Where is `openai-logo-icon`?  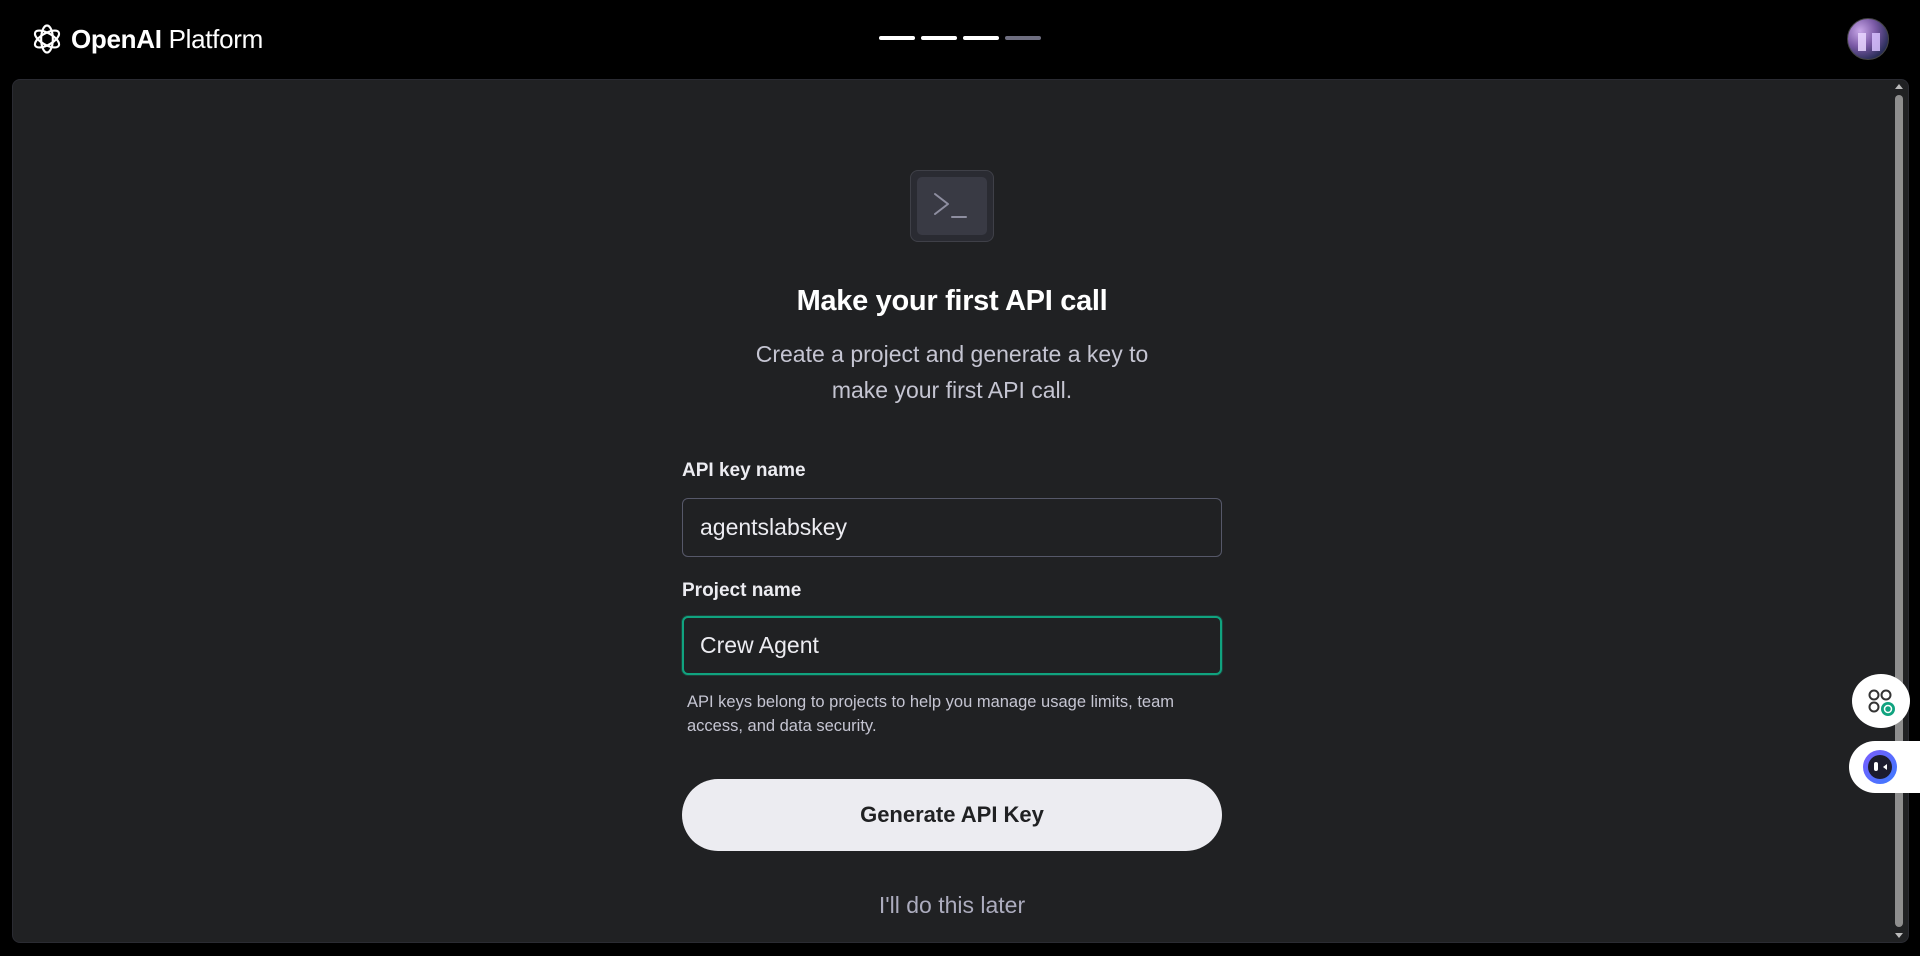
openai-logo-icon is located at coordinates (47, 39).